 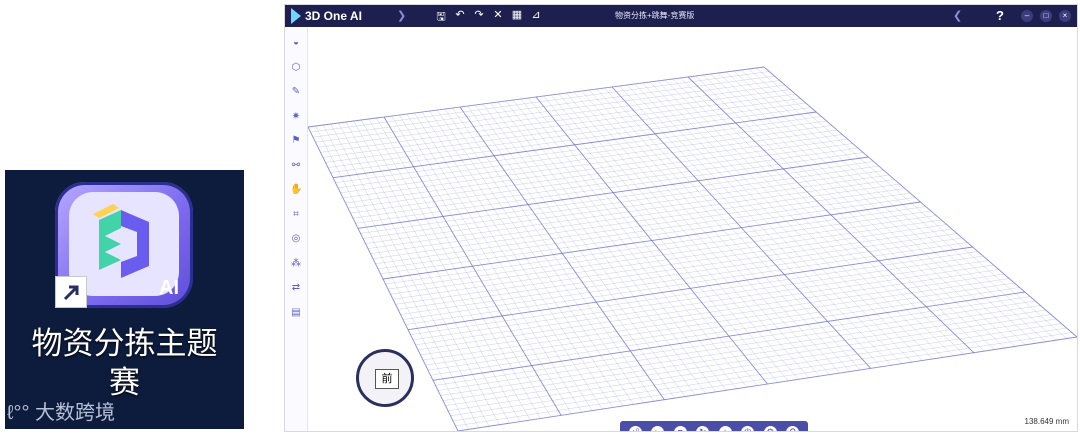 I want to click on chevron-left-icon: ❮, so click(x=957, y=15).